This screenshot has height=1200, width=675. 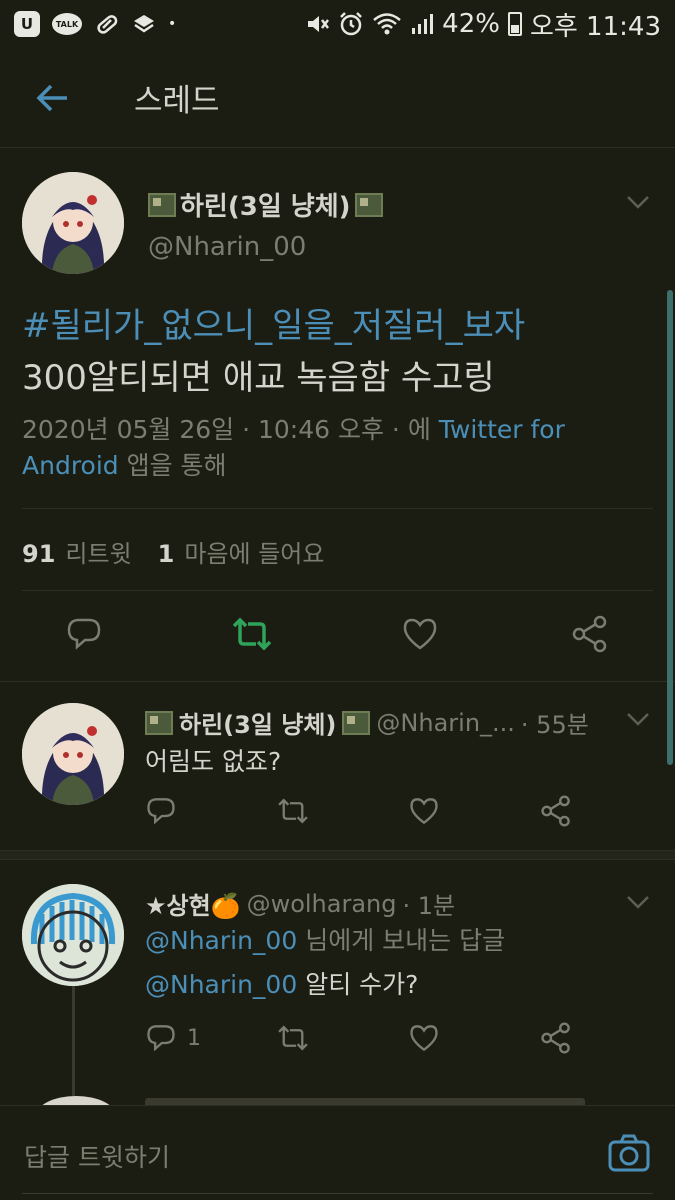 I want to click on section-separator, so click(x=337, y=855).